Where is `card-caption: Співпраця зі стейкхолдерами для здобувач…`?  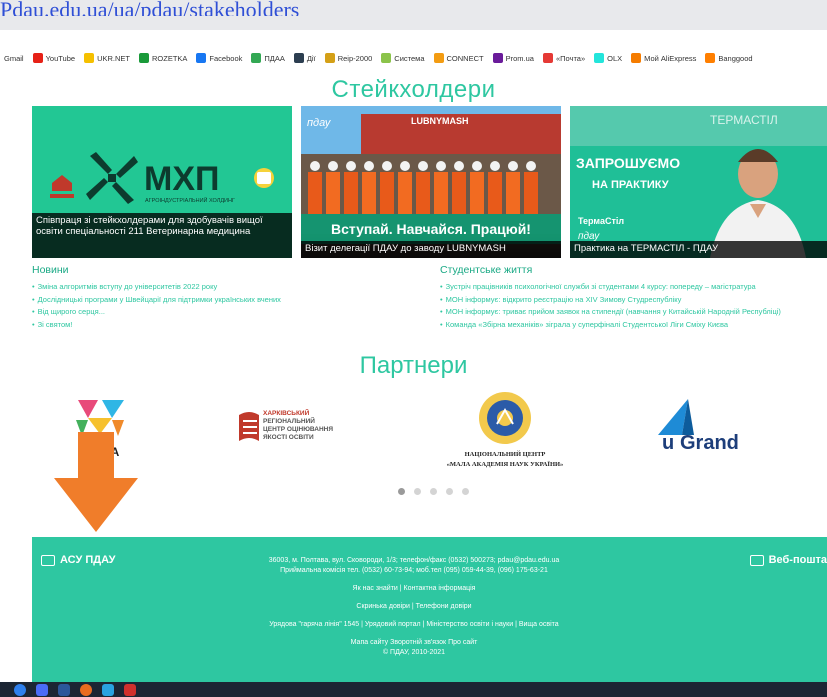 card-caption: Співпраця зі стейкхолдерами для здобувач… is located at coordinates (162, 235).